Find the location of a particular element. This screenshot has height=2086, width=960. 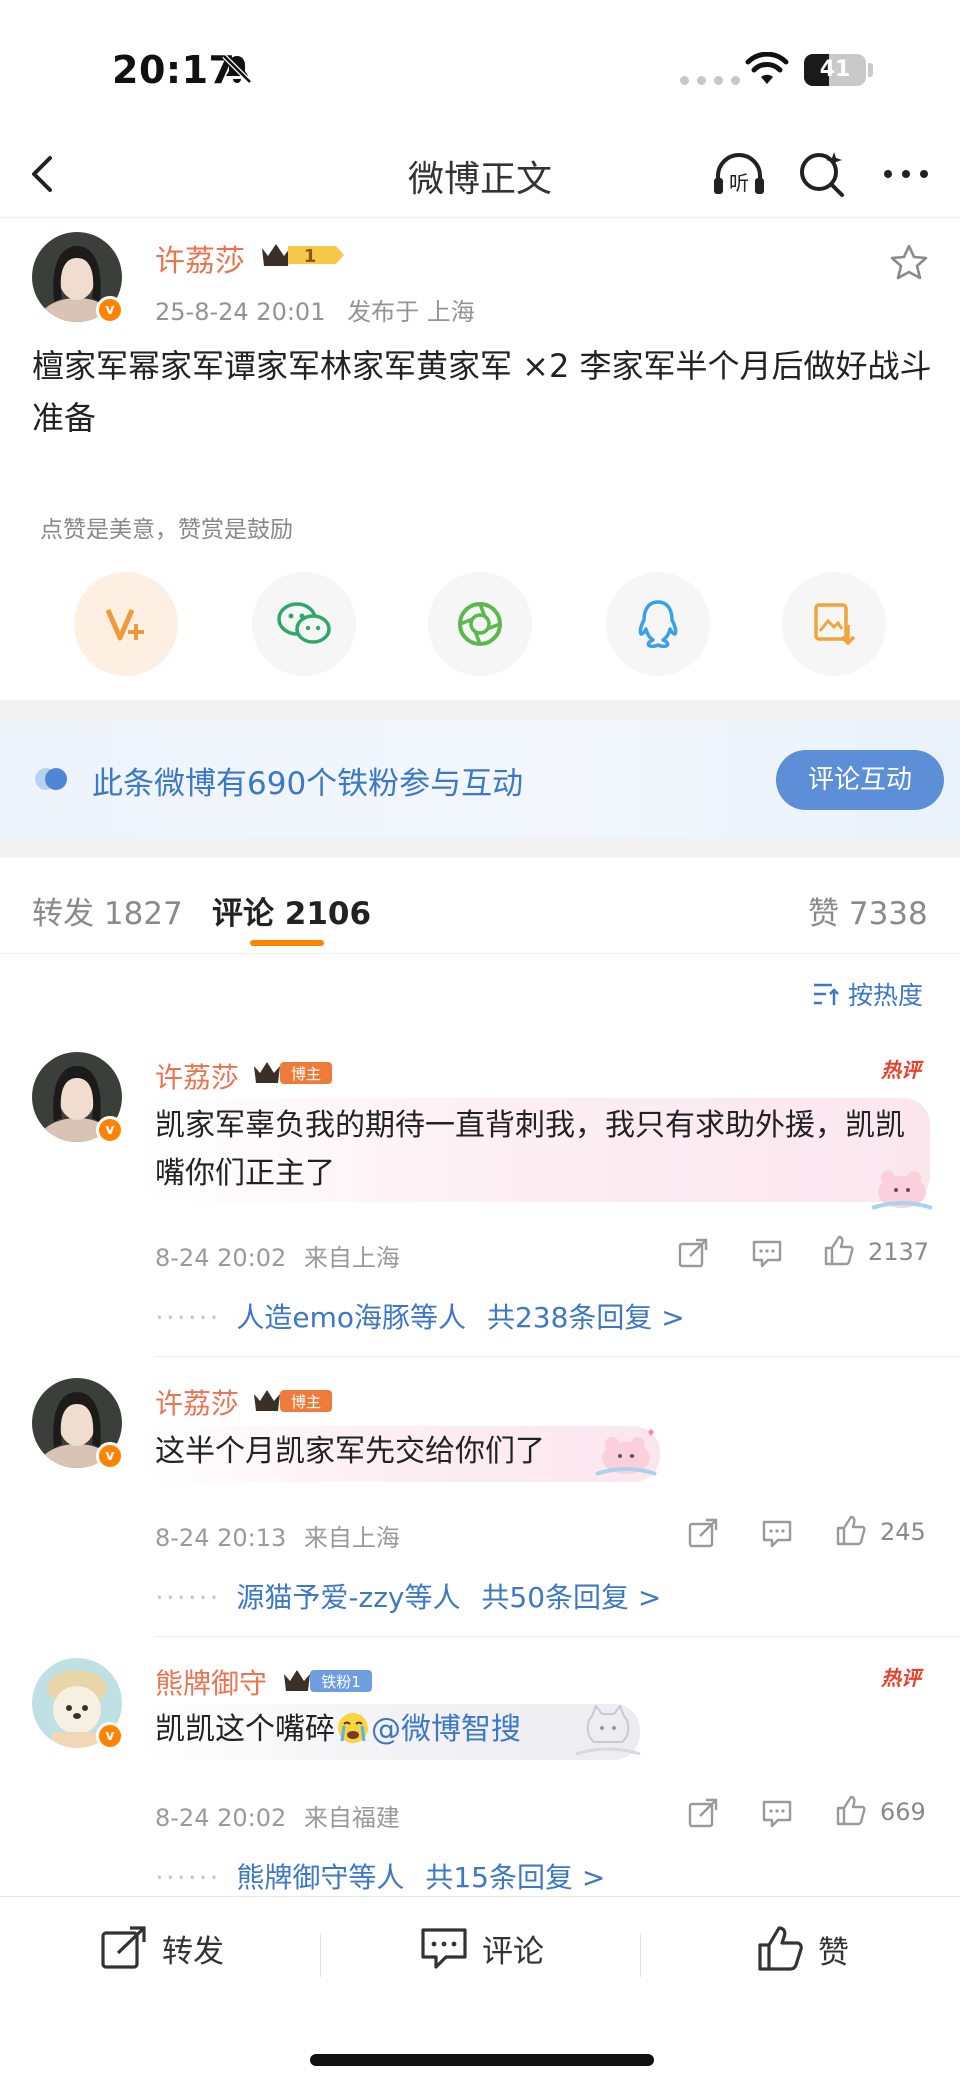

tab-bar: 转发 1827 评论 2106 赞 7338 is located at coordinates (480, 906).